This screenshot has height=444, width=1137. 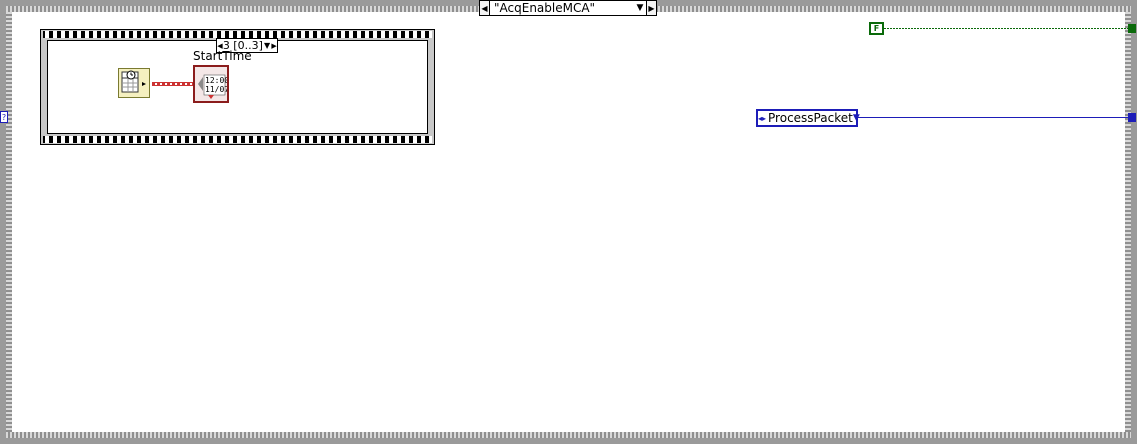 What do you see at coordinates (1006, 28) in the screenshot?
I see `boolean-wire` at bounding box center [1006, 28].